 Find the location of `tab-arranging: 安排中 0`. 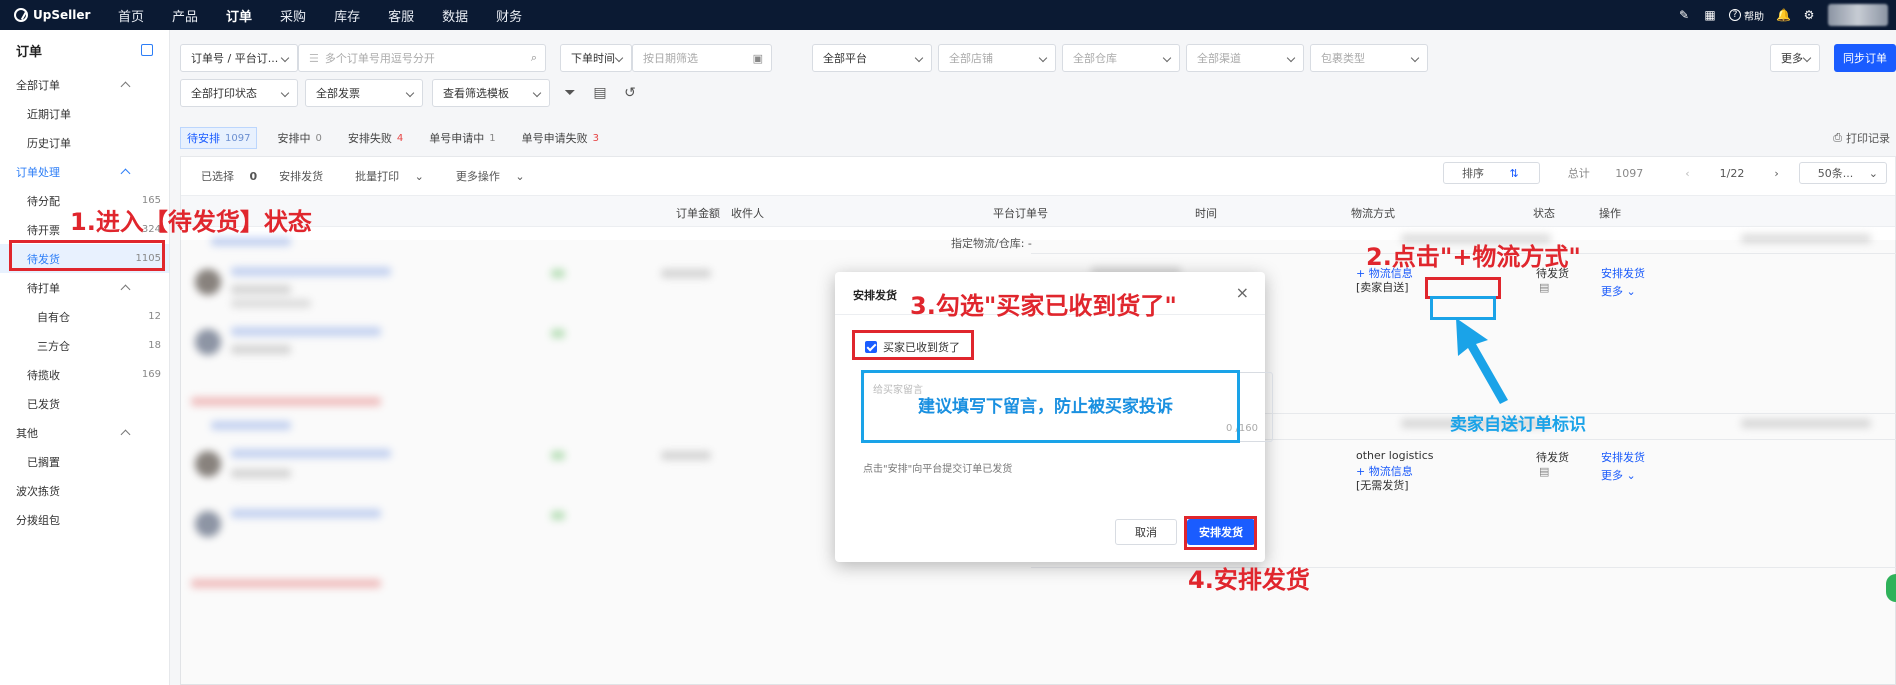

tab-arranging: 安排中 0 is located at coordinates (299, 138).